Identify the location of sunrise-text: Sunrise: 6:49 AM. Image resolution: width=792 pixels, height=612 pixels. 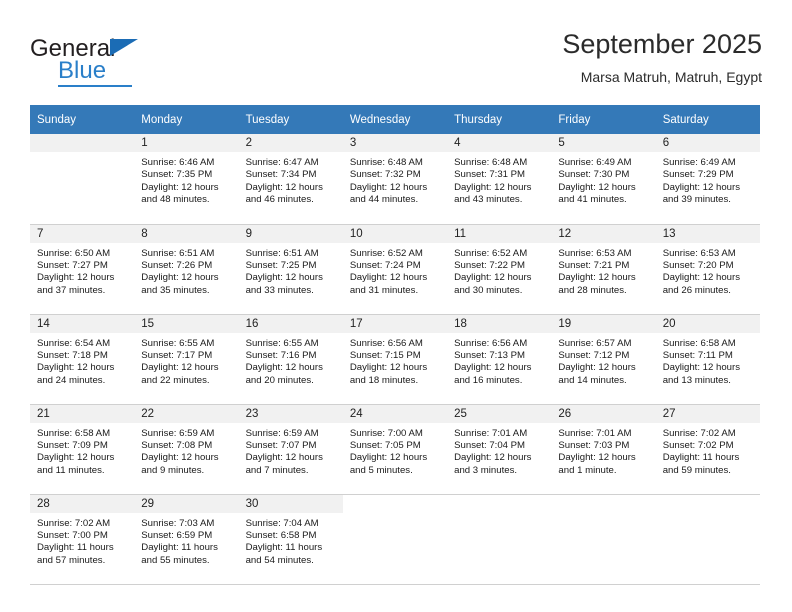
(699, 162).